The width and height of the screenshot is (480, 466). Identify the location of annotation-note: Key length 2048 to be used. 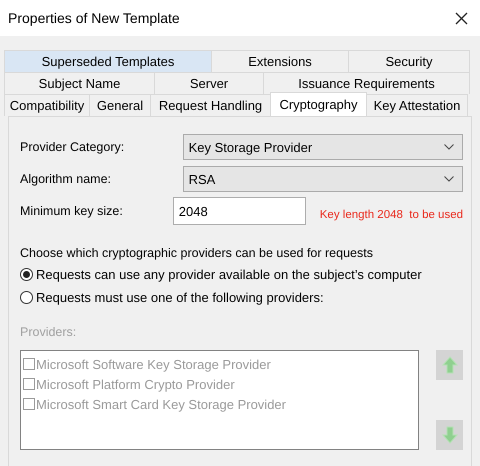
(391, 215).